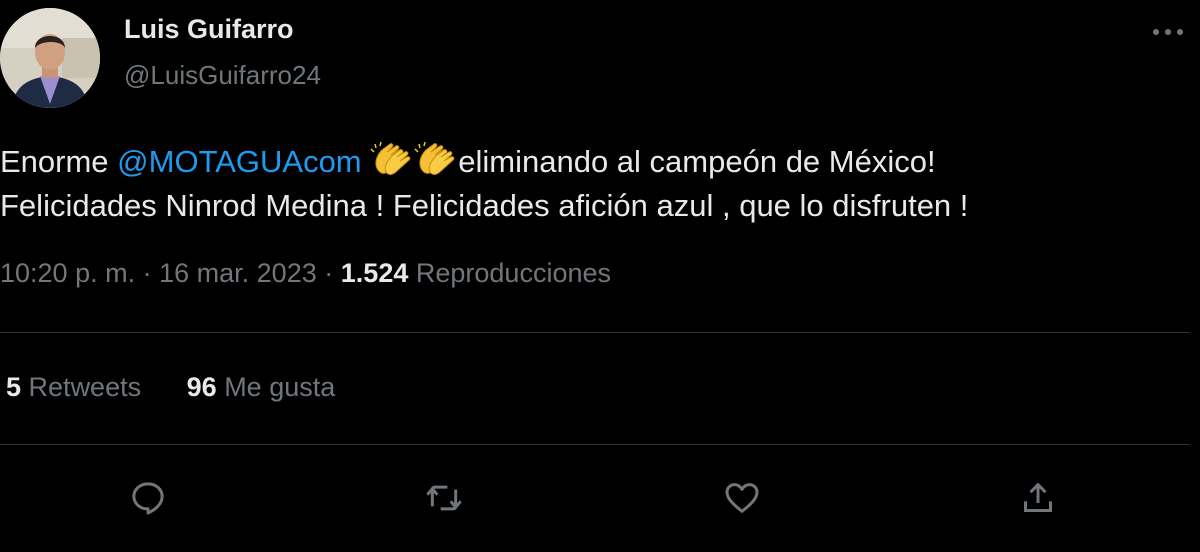 The width and height of the screenshot is (1200, 552). I want to click on more-options-button, so click(1168, 32).